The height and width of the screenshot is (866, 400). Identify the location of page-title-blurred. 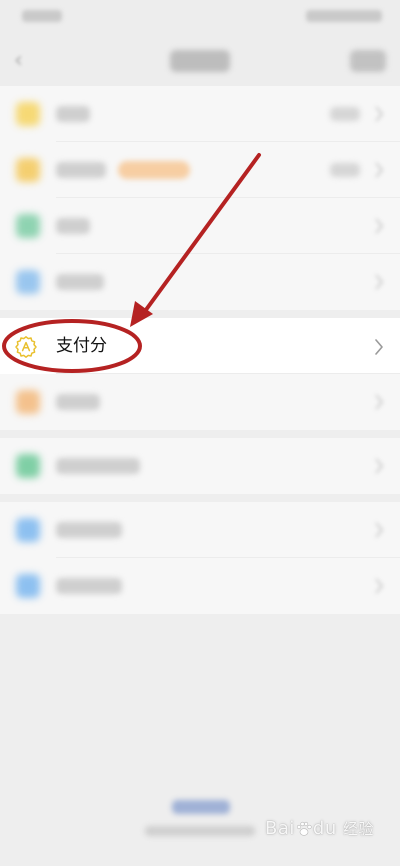
(200, 61).